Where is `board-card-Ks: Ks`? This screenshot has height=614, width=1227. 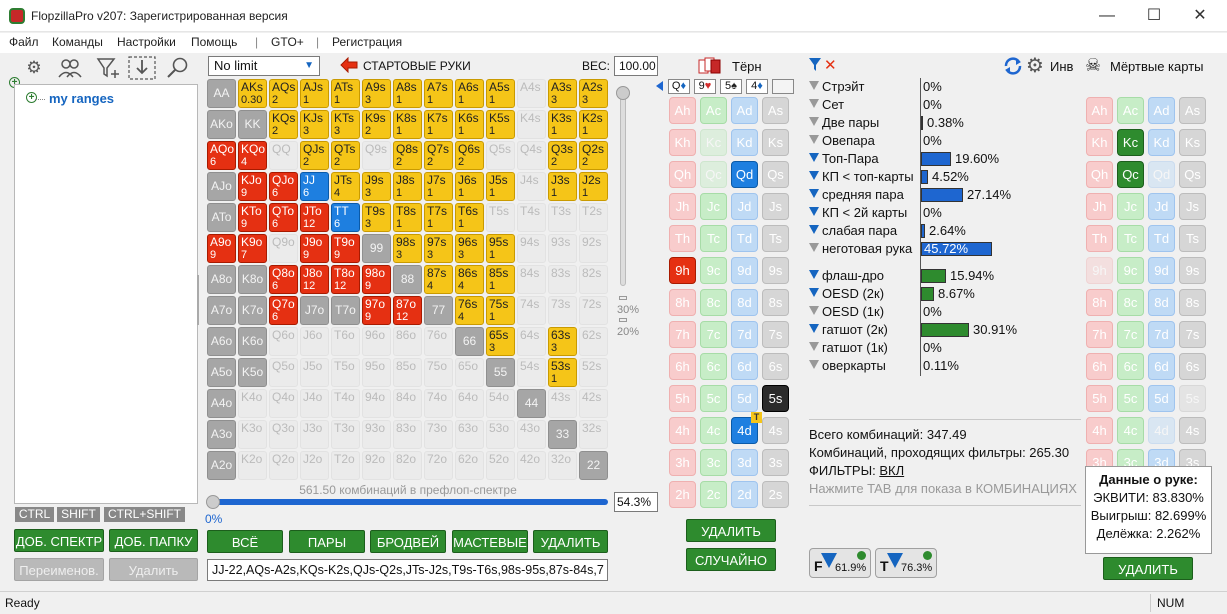 board-card-Ks: Ks is located at coordinates (775, 142).